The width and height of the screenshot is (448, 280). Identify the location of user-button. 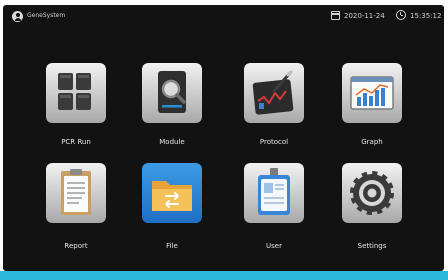
(274, 193).